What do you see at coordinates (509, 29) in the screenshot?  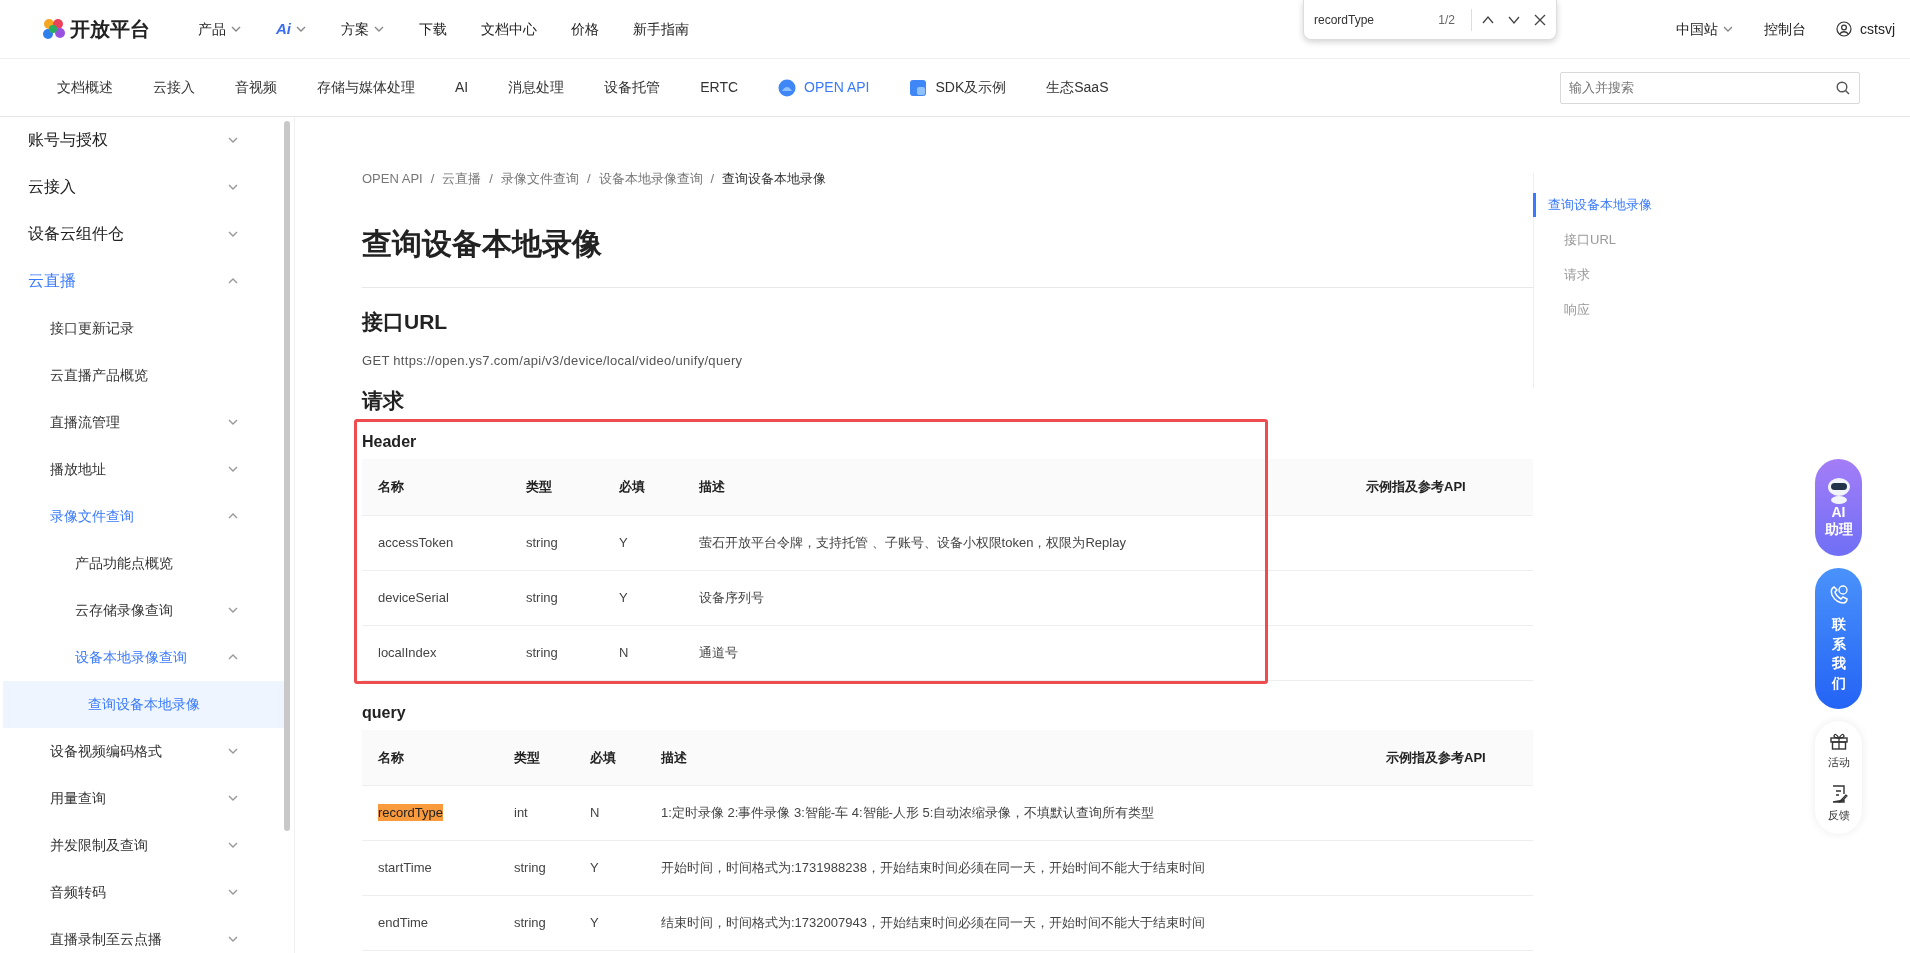 I see `nav-menu-item: 文档中心` at bounding box center [509, 29].